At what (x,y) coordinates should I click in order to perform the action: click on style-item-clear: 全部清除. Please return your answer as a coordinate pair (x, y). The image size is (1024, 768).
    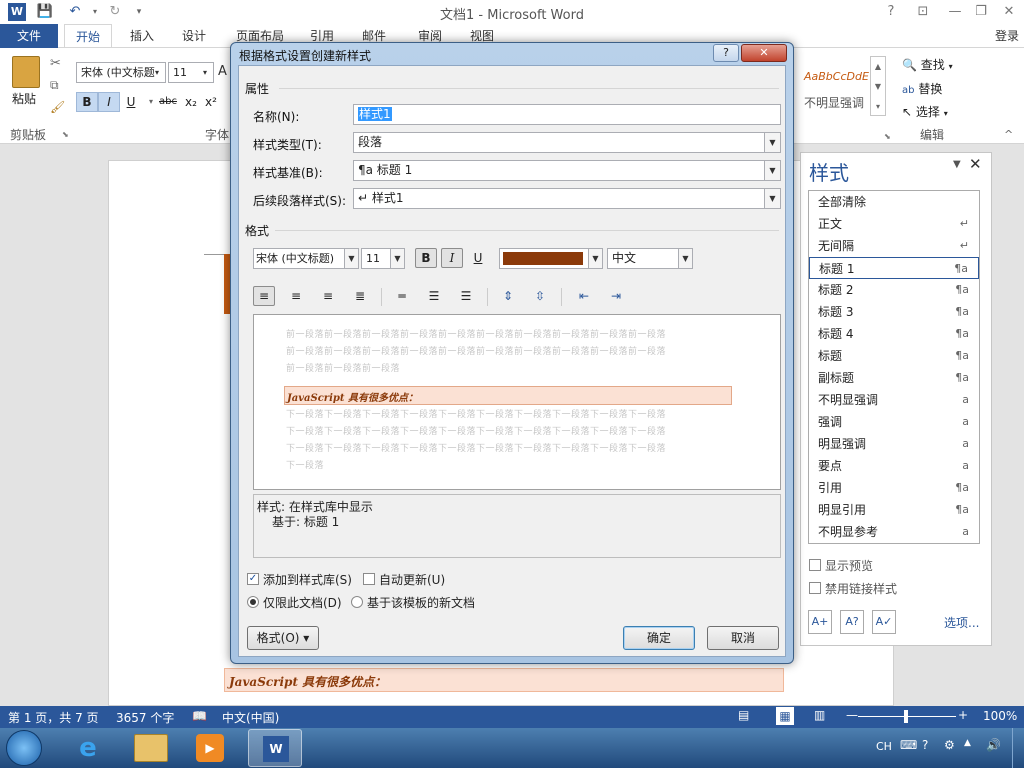
    Looking at the image, I should click on (894, 202).